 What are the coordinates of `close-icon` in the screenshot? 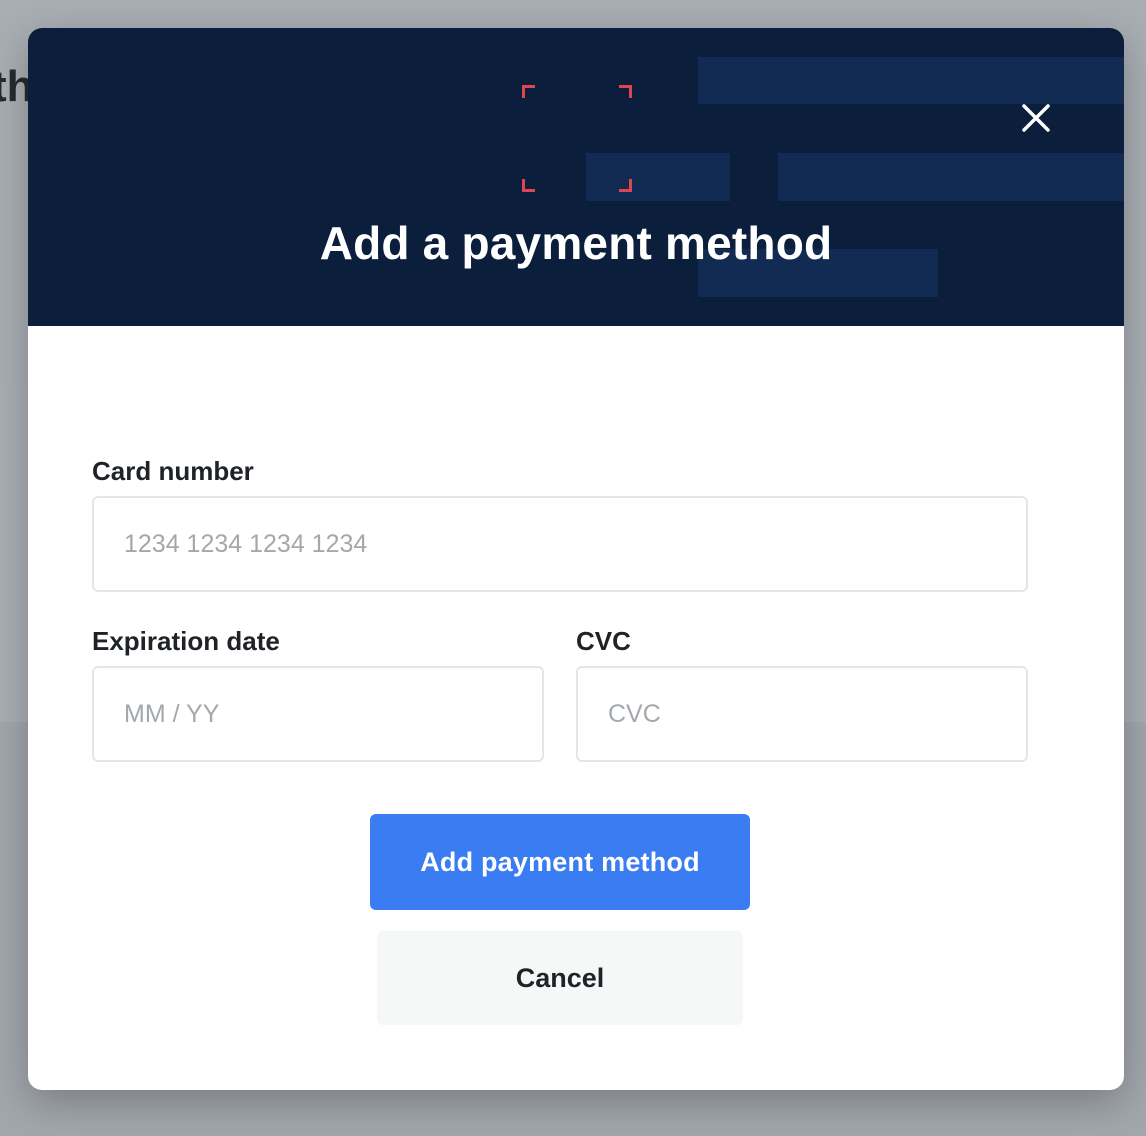 It's located at (1036, 118).